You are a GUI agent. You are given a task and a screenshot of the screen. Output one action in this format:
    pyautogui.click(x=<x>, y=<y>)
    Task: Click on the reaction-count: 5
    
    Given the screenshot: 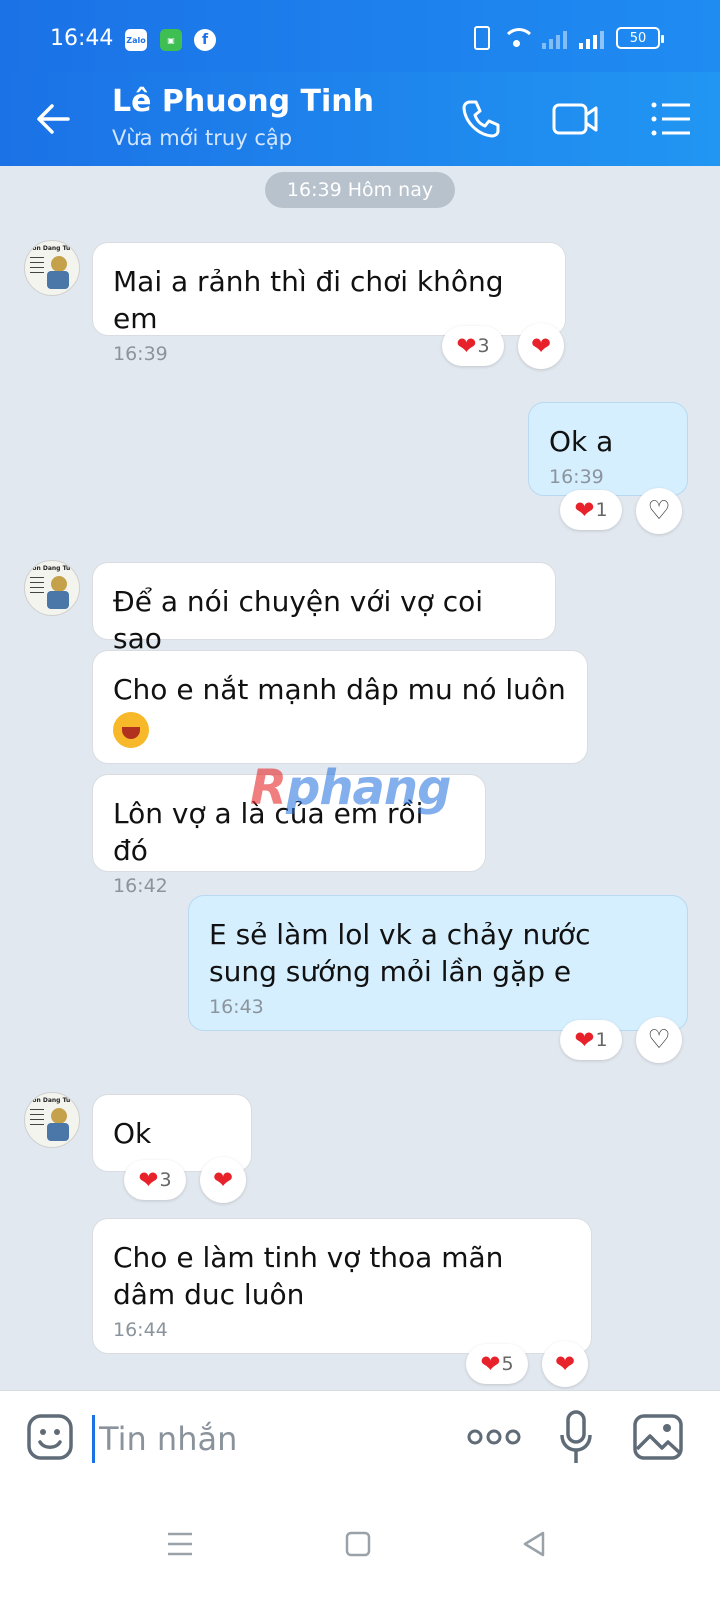 What is the action you would take?
    pyautogui.click(x=507, y=1364)
    